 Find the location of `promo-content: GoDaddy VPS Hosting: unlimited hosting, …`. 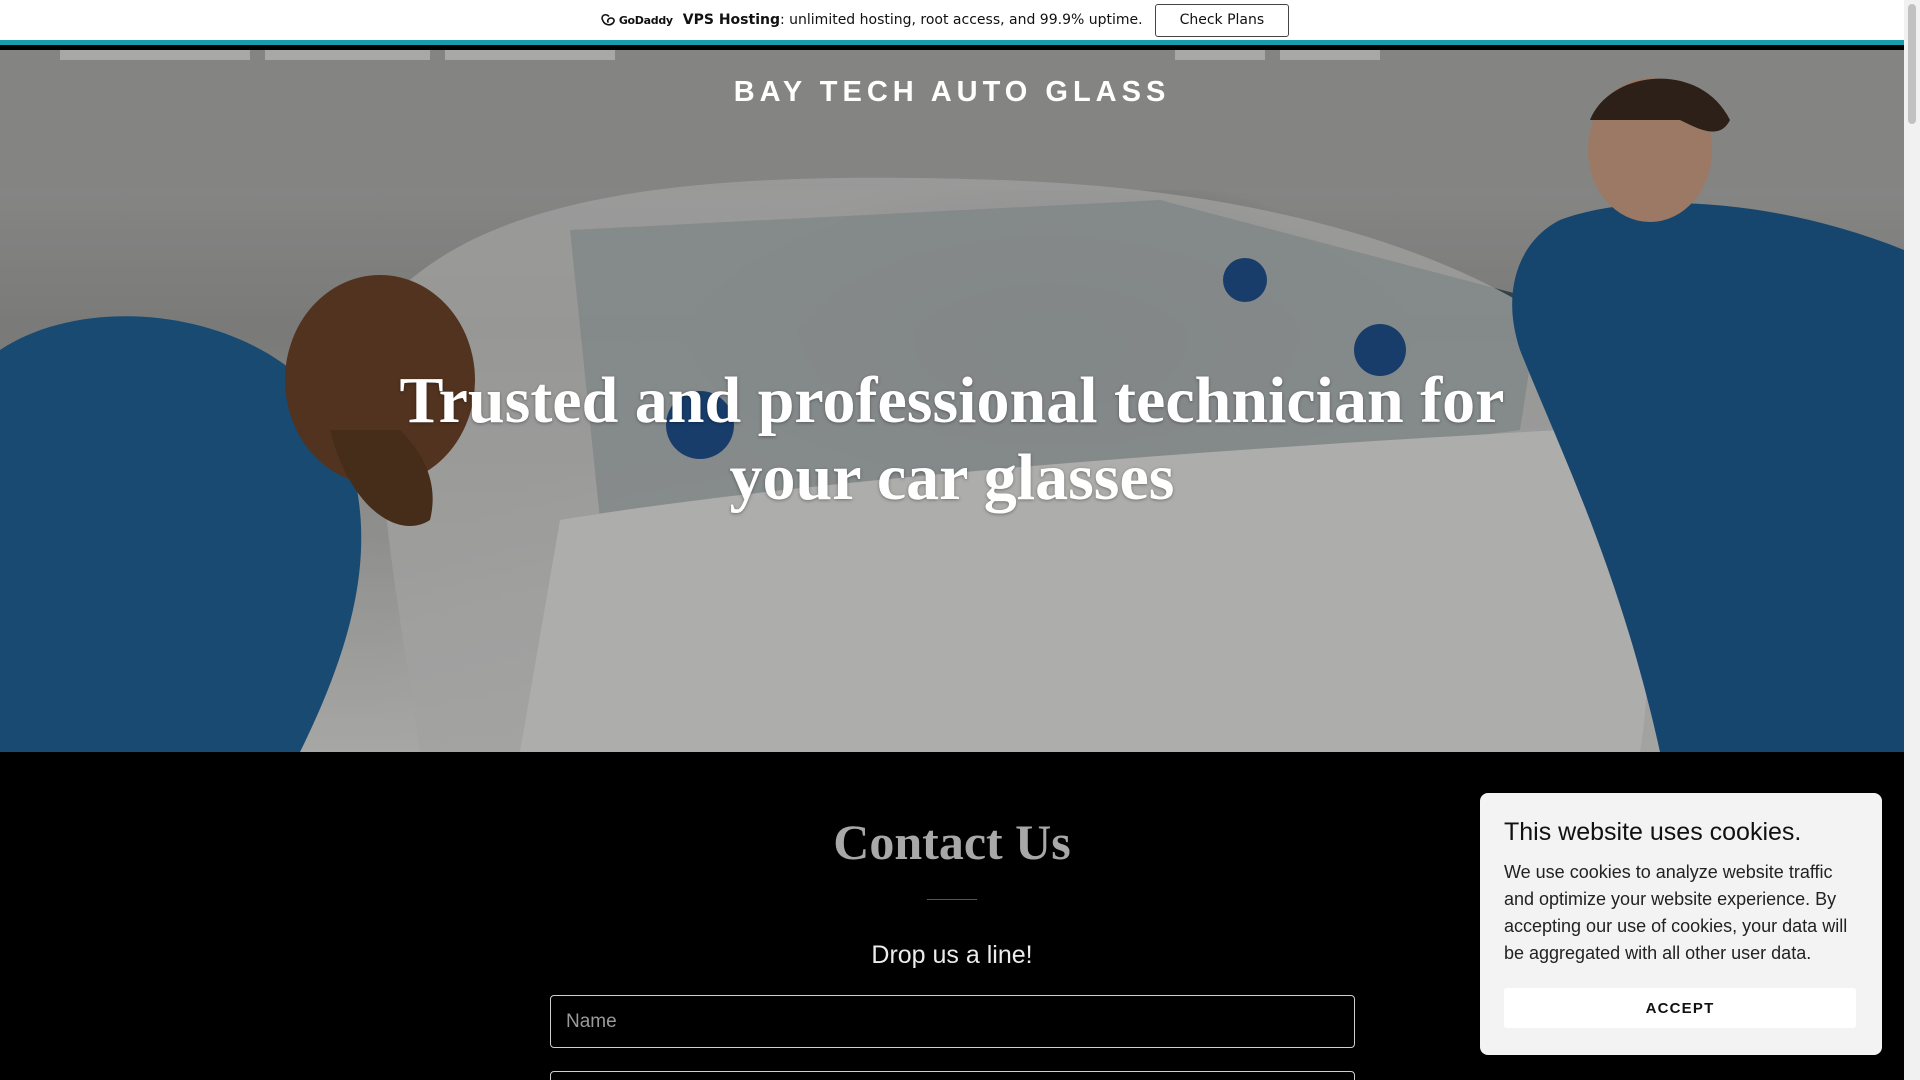

promo-content: GoDaddy VPS Hosting: unlimited hosting, … is located at coordinates (945, 20).